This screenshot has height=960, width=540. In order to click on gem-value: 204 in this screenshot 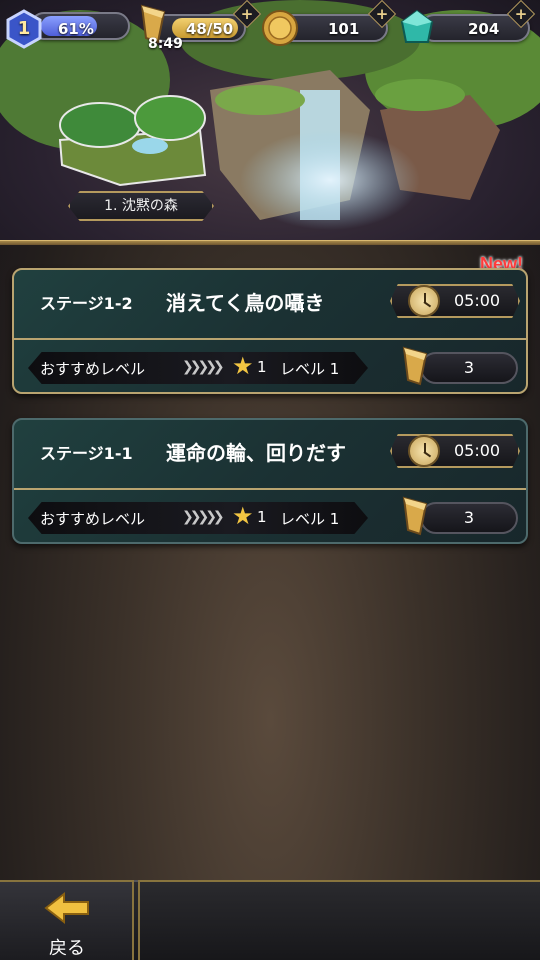, I will do `click(484, 29)`.